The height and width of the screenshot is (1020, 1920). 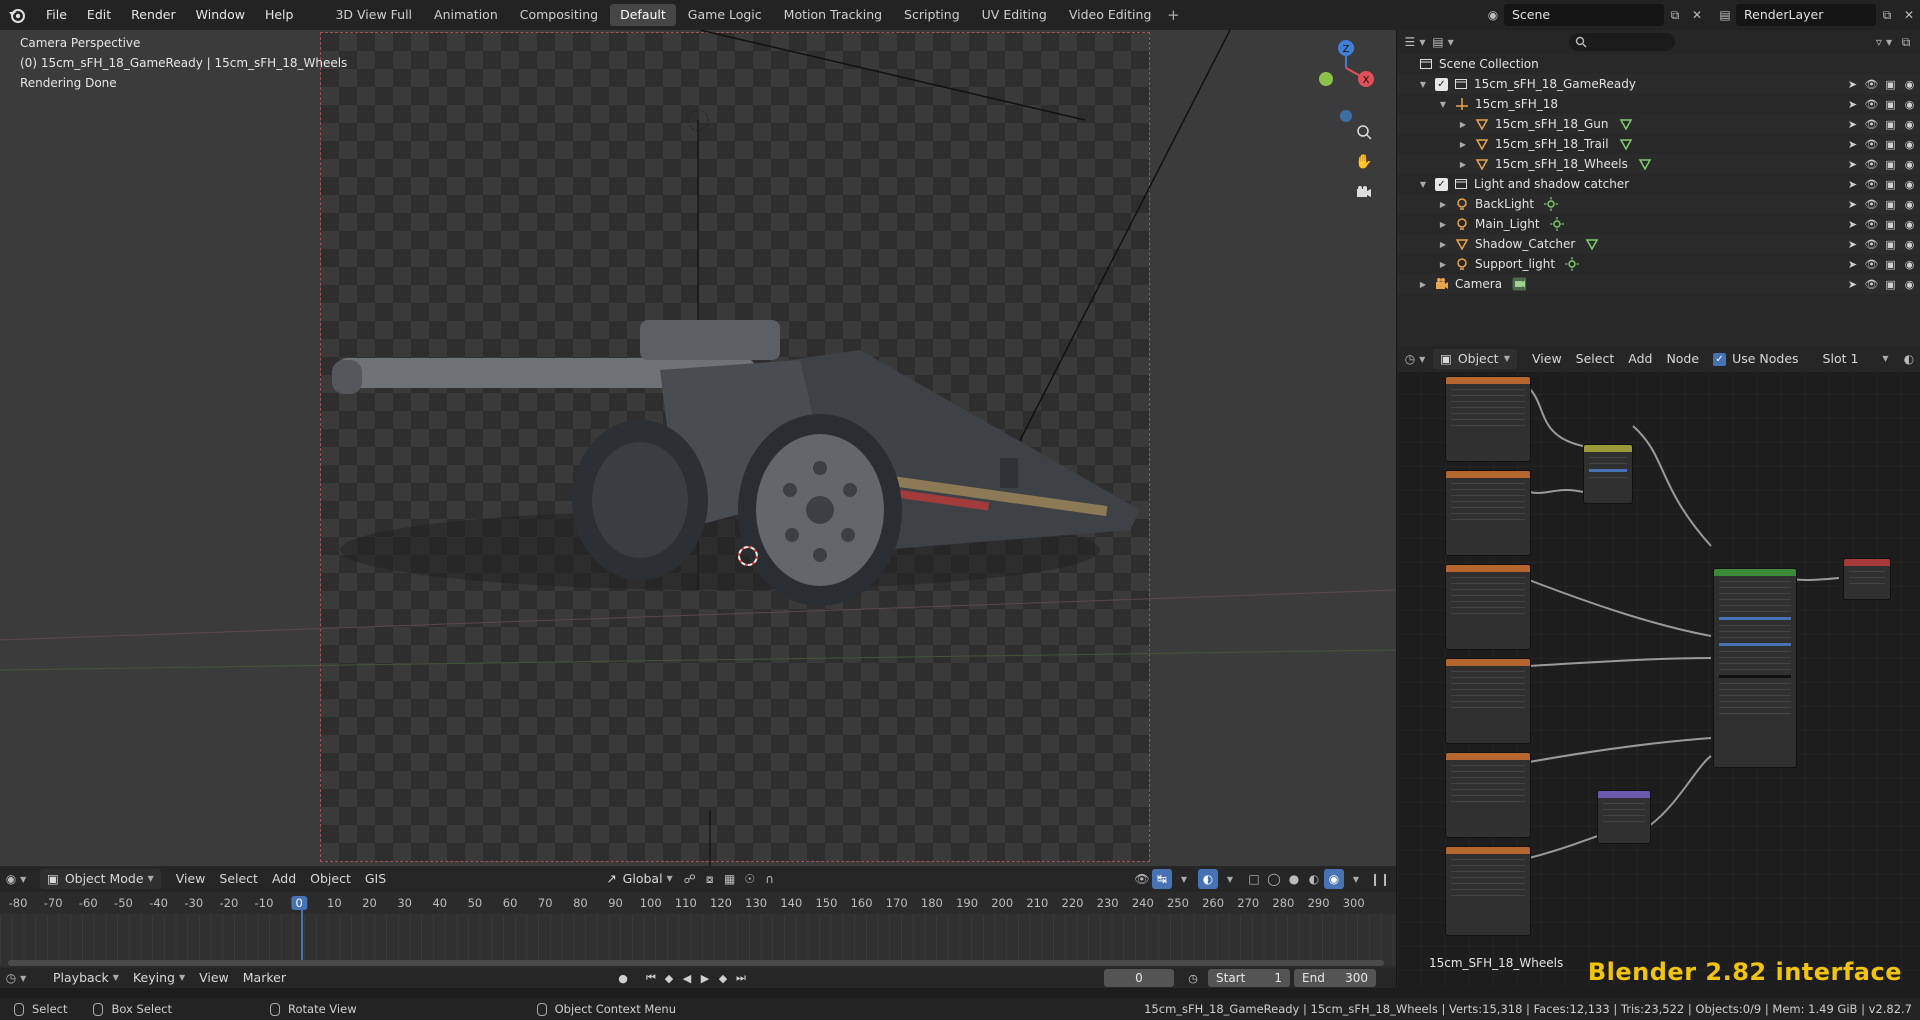 What do you see at coordinates (1110, 15) in the screenshot?
I see `tab-video-editing: Video Editing` at bounding box center [1110, 15].